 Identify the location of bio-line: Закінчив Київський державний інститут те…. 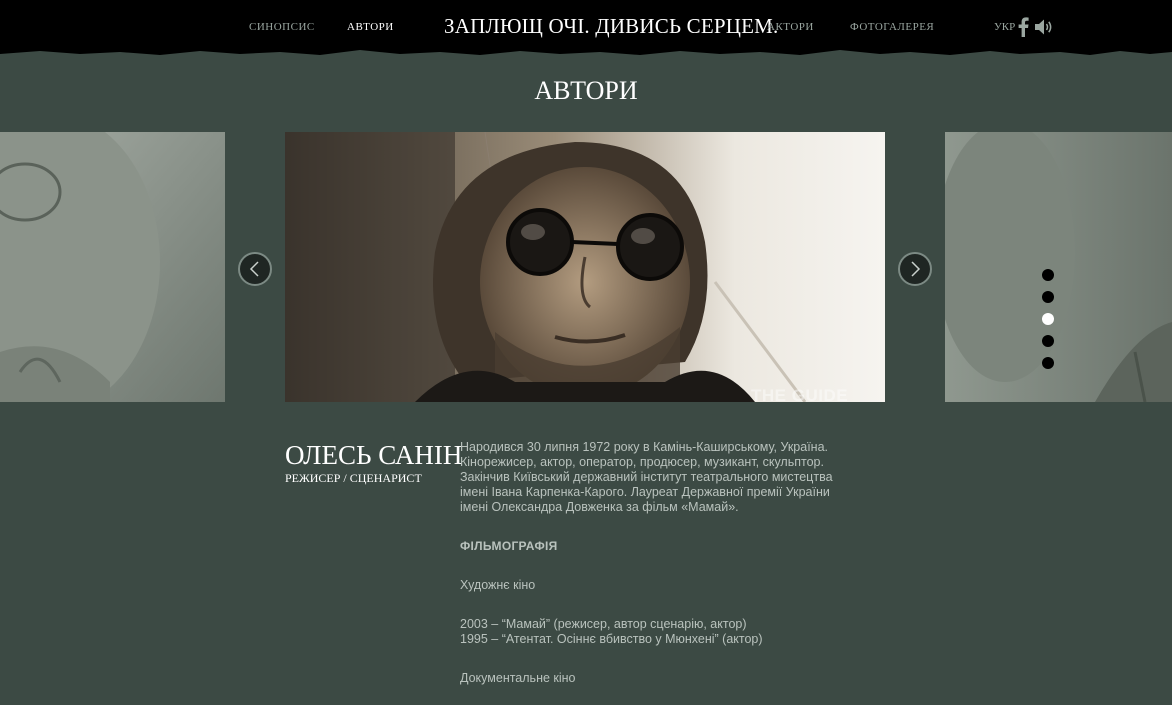
(646, 477).